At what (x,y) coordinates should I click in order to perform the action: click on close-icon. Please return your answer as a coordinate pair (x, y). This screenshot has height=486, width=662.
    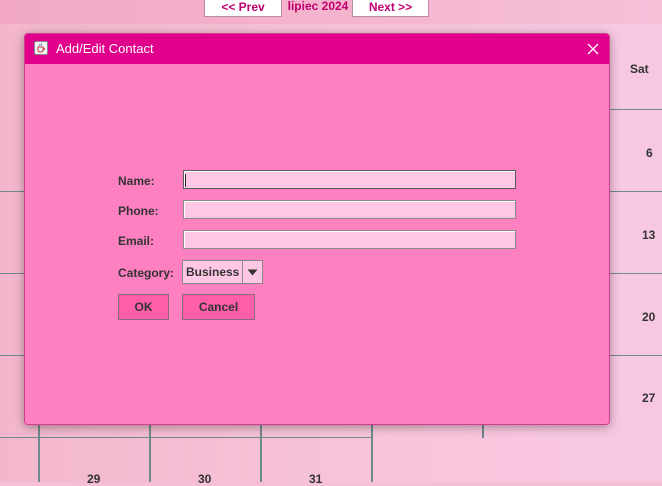
    Looking at the image, I should click on (593, 49).